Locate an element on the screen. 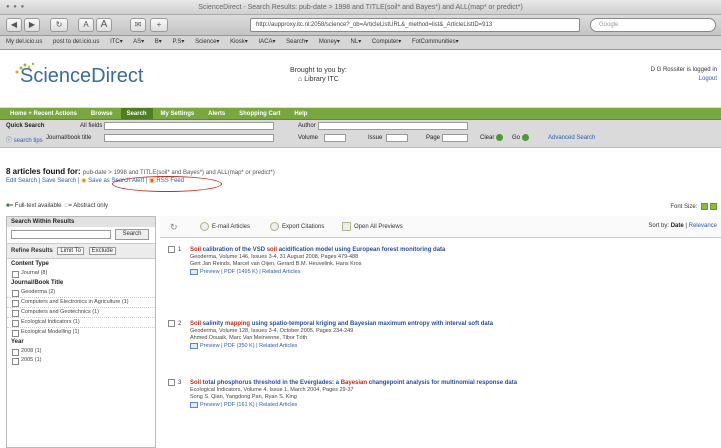 This screenshot has width=721, height=448. result-number: 1 is located at coordinates (174, 249).